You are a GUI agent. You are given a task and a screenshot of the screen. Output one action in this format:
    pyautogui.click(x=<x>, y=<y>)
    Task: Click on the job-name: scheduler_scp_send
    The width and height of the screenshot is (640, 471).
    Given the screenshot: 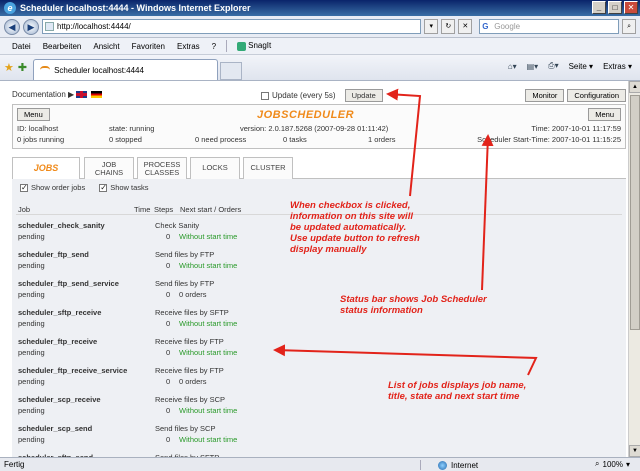 What is the action you would take?
    pyautogui.click(x=55, y=428)
    